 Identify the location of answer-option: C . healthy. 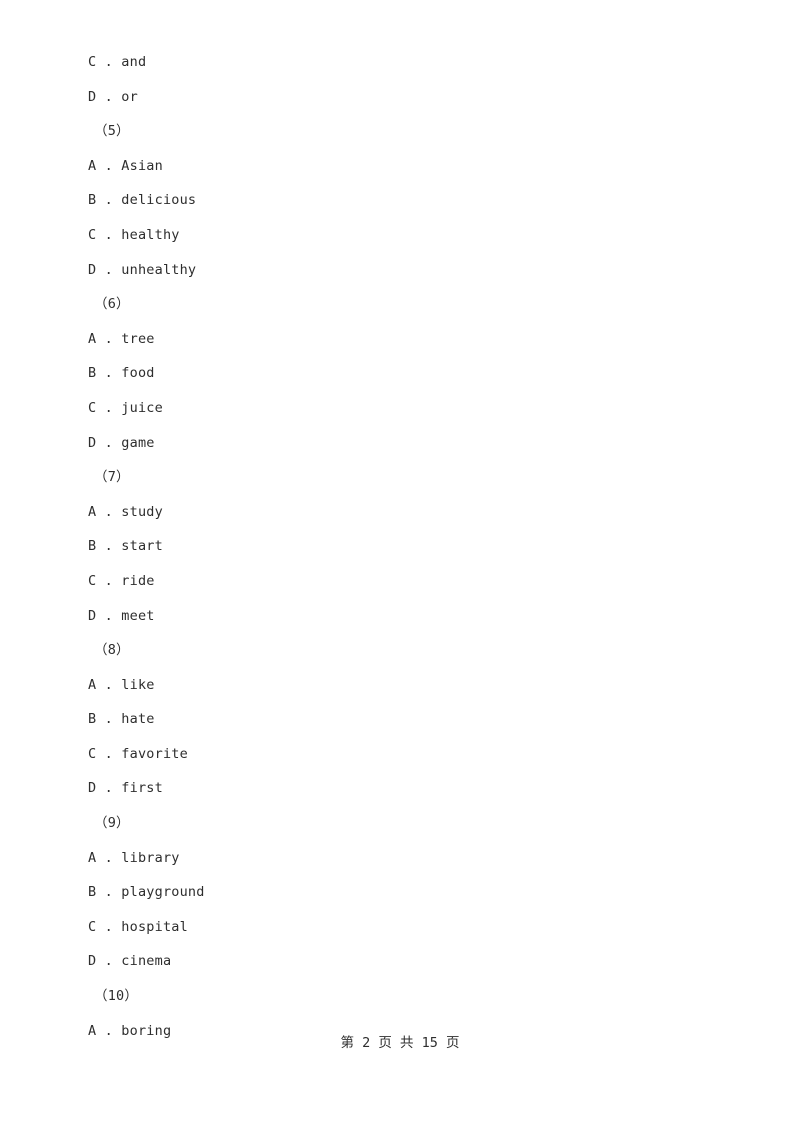
(134, 234).